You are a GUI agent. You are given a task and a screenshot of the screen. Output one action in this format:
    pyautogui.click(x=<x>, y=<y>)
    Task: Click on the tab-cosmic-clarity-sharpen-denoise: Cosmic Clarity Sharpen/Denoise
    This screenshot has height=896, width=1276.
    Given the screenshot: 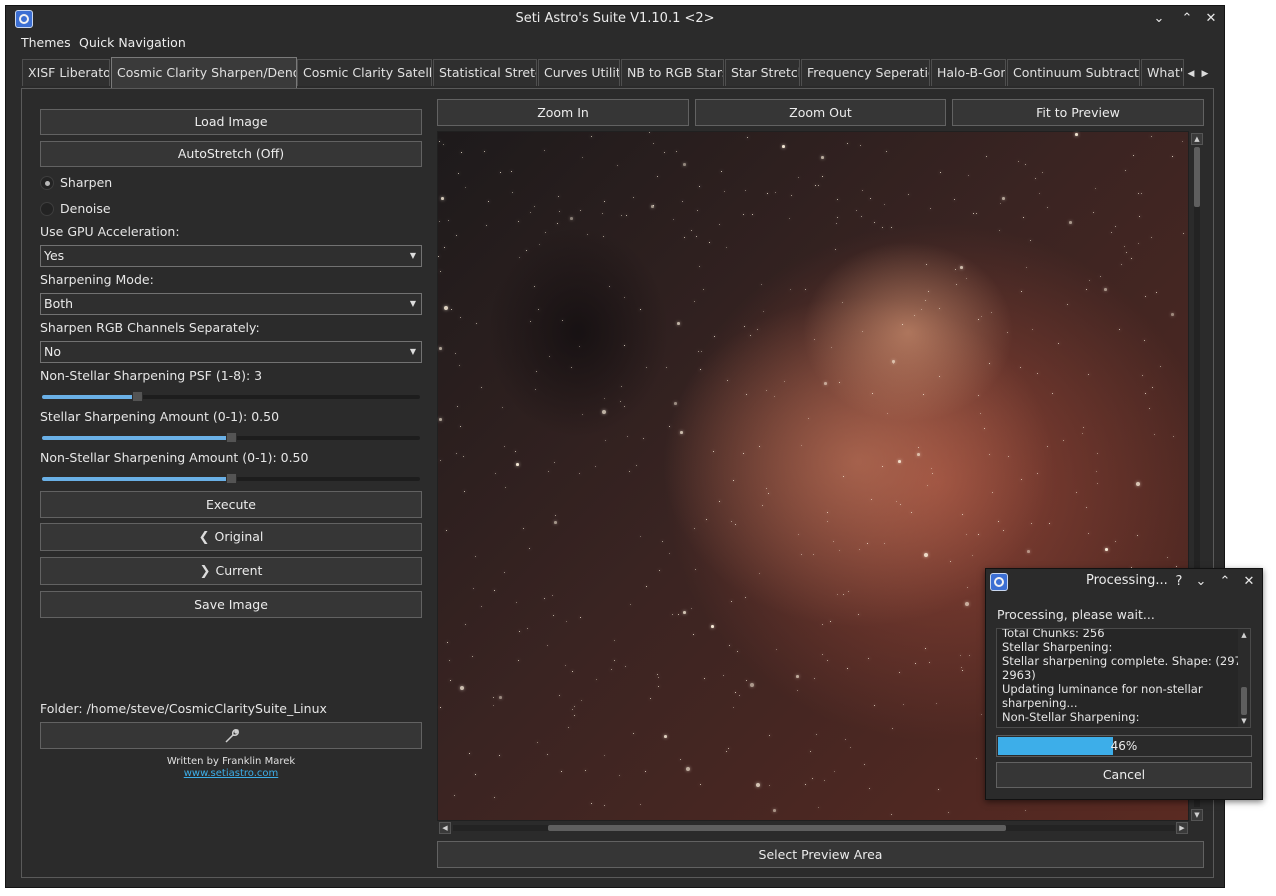 What is the action you would take?
    pyautogui.click(x=204, y=72)
    